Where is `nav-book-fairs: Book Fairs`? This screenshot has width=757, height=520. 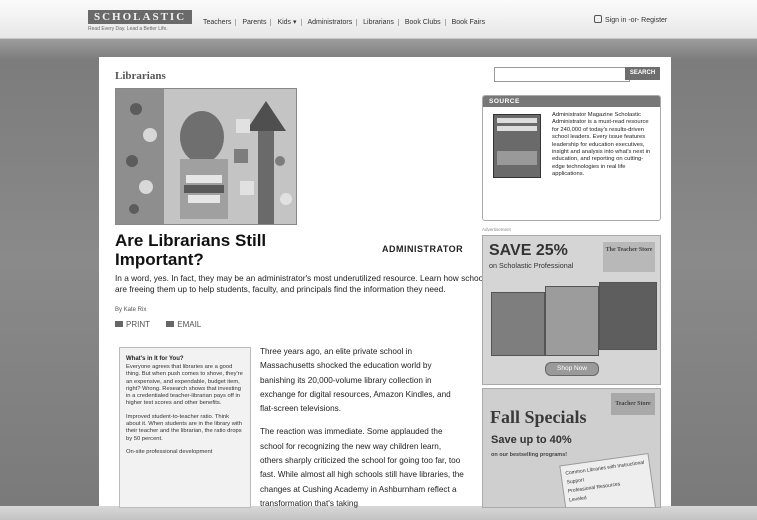
nav-book-fairs: Book Fairs is located at coordinates (468, 22).